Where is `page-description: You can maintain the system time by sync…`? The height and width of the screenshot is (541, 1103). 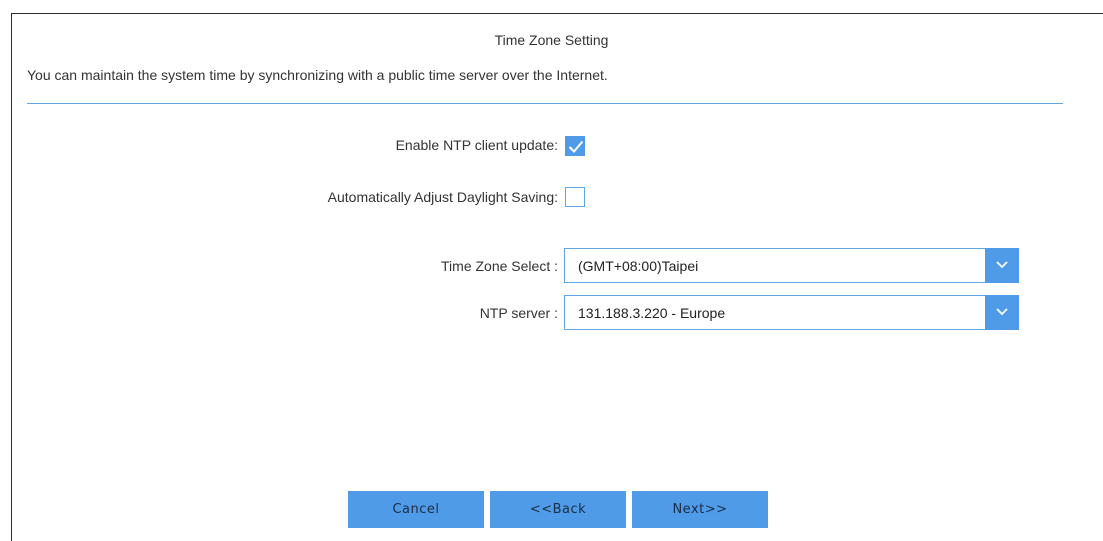 page-description: You can maintain the system time by sync… is located at coordinates (317, 75).